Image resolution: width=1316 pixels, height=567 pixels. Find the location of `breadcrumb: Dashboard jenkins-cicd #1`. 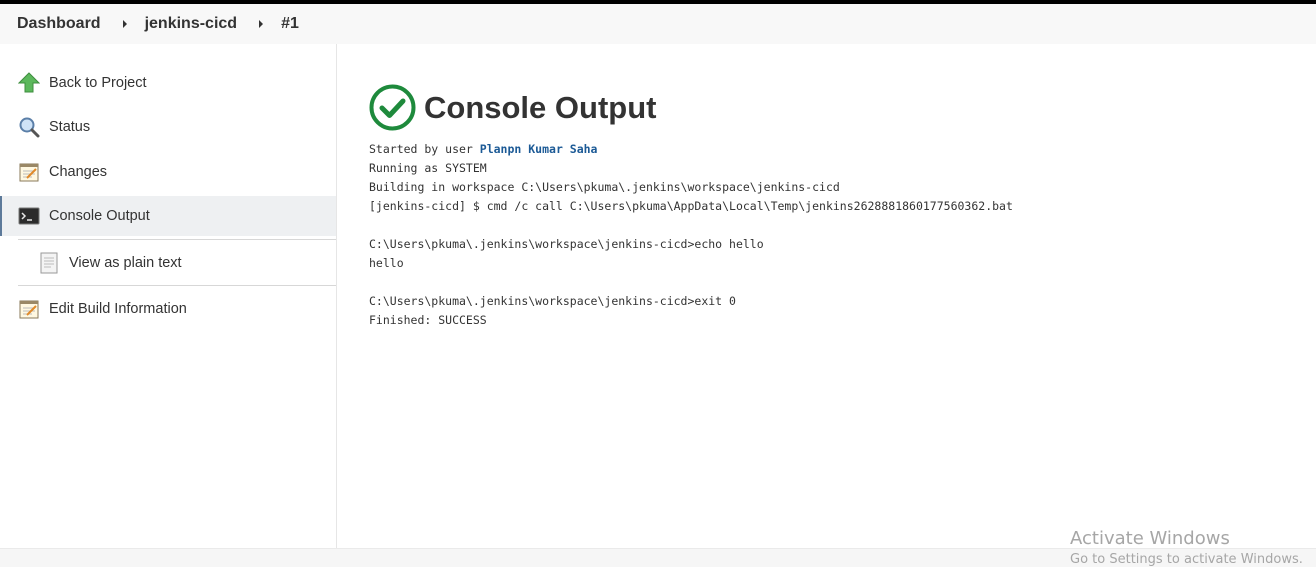

breadcrumb: Dashboard jenkins-cicd #1 is located at coordinates (658, 24).